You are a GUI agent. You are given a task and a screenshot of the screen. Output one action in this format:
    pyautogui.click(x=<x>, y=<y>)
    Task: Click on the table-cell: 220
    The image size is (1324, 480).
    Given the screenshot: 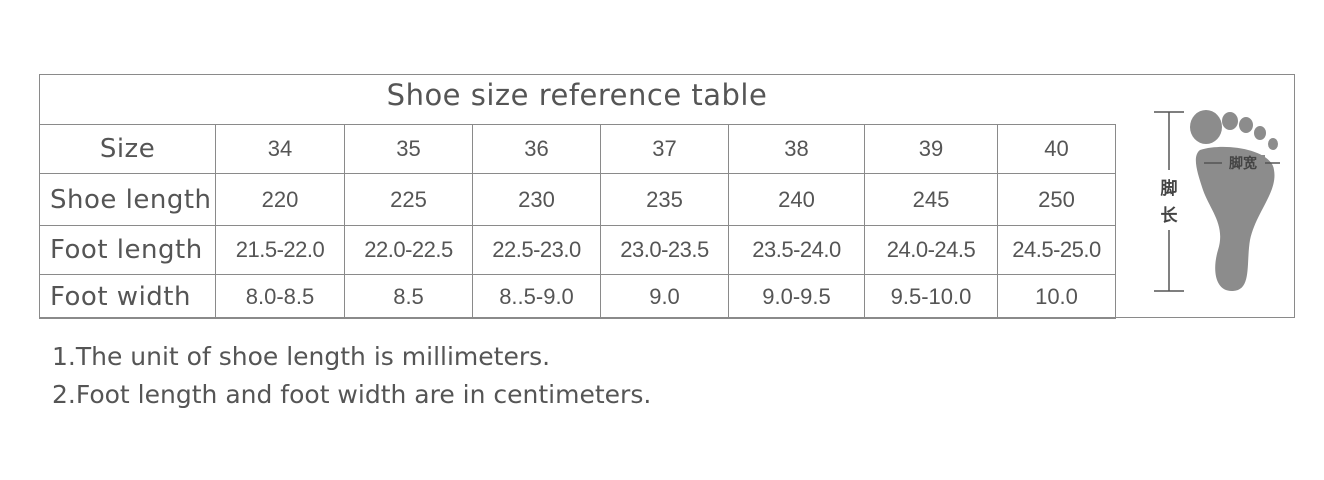 What is the action you would take?
    pyautogui.click(x=280, y=199)
    